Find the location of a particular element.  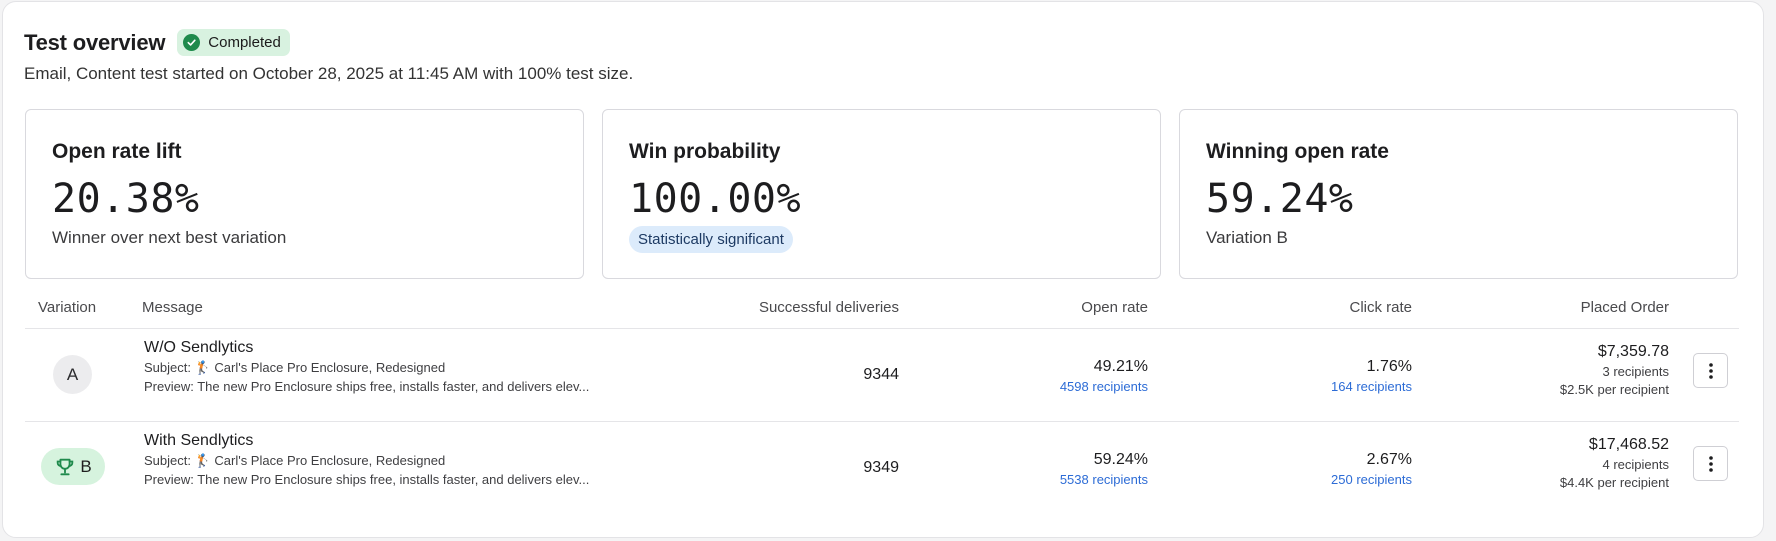

card-subtitle: Winner over next best variation is located at coordinates (169, 237).